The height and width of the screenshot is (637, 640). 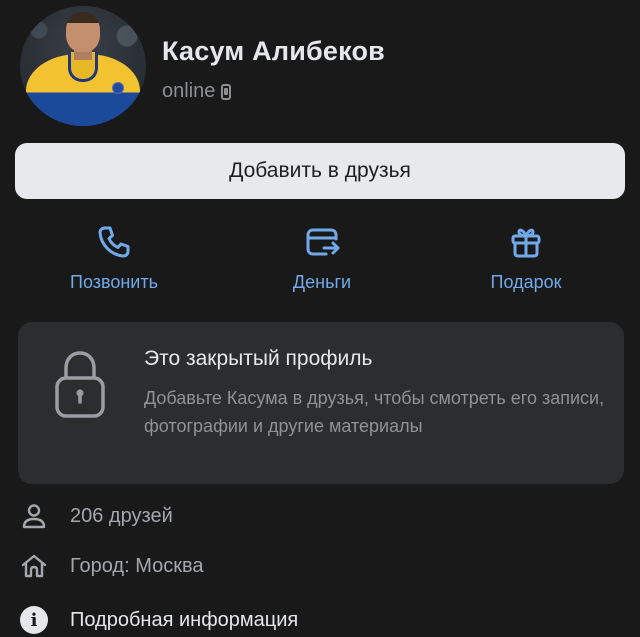 I want to click on city-row: Город: Москва, so click(x=112, y=566).